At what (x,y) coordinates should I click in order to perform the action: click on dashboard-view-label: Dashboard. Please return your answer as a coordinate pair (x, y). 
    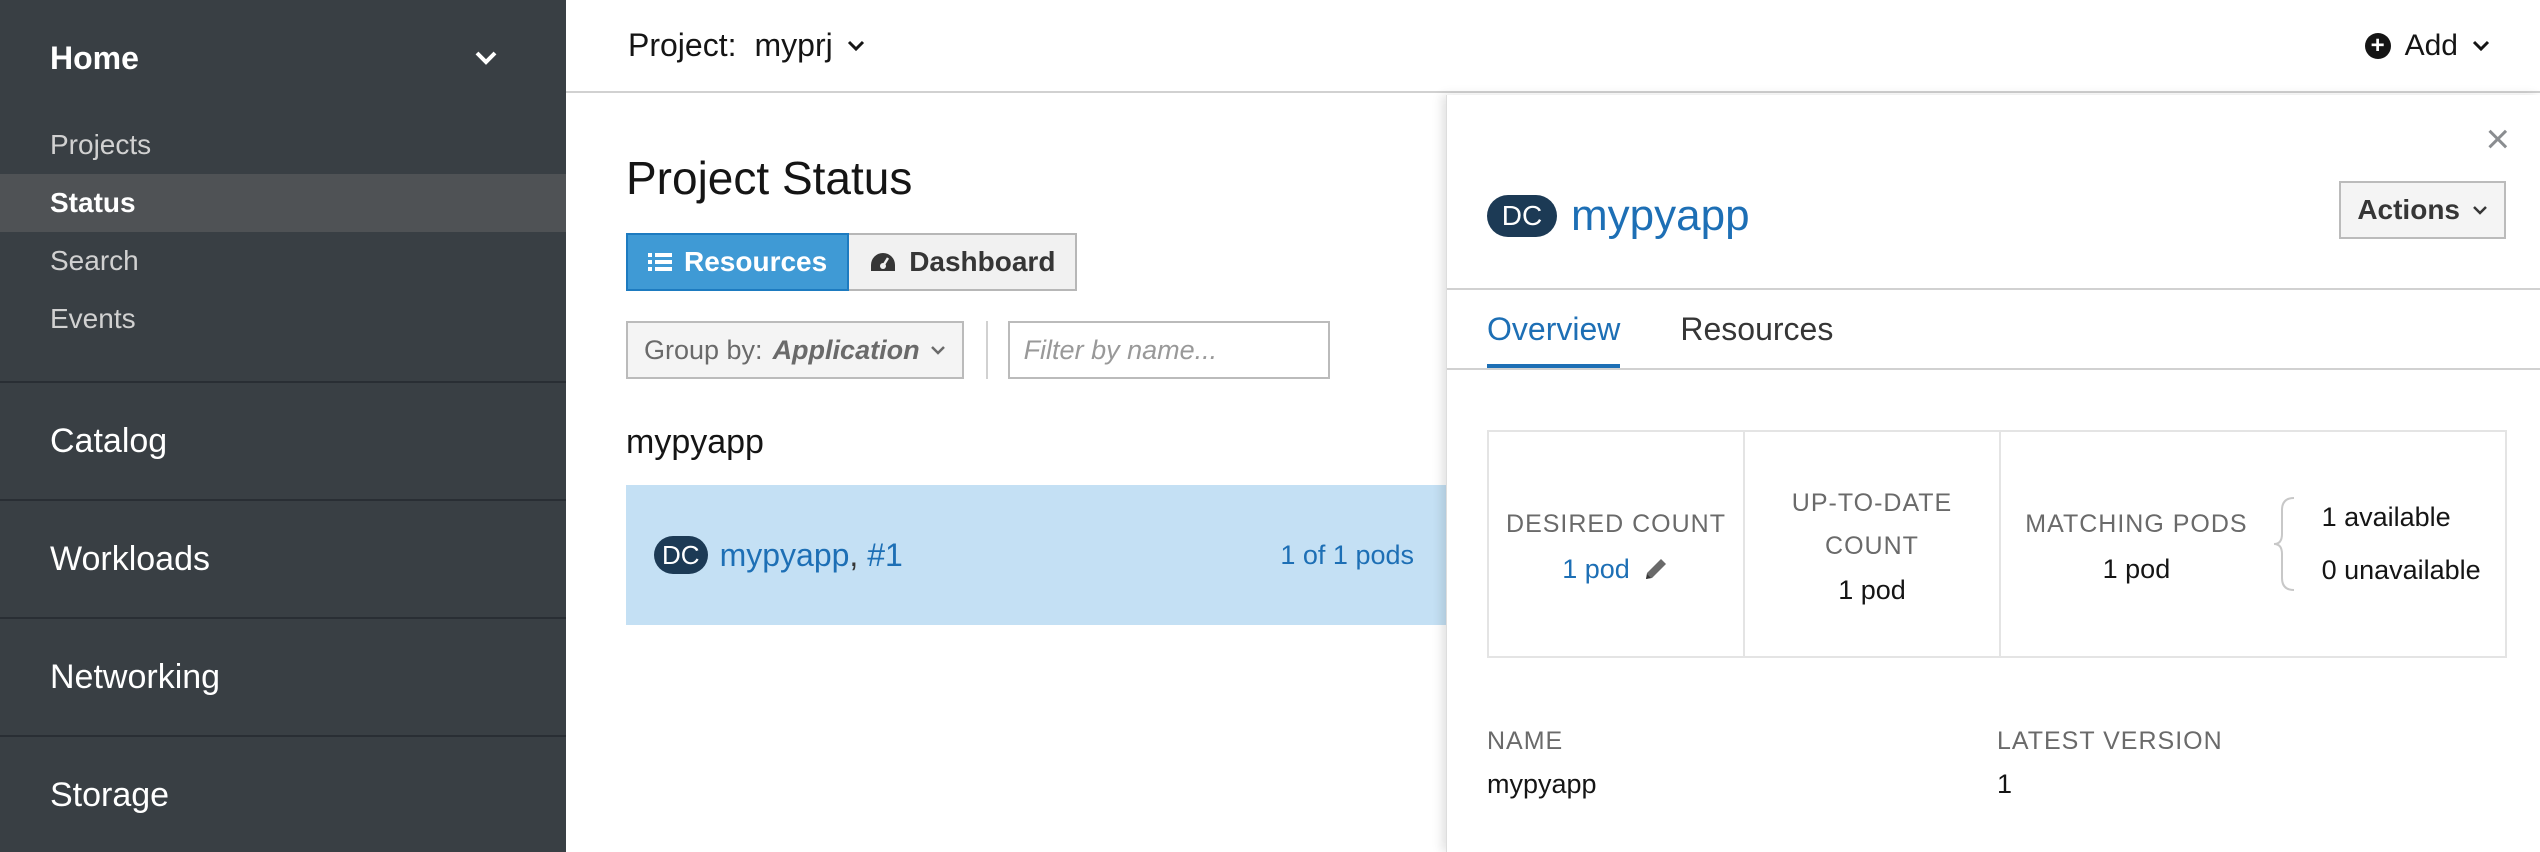
    Looking at the image, I should click on (982, 261).